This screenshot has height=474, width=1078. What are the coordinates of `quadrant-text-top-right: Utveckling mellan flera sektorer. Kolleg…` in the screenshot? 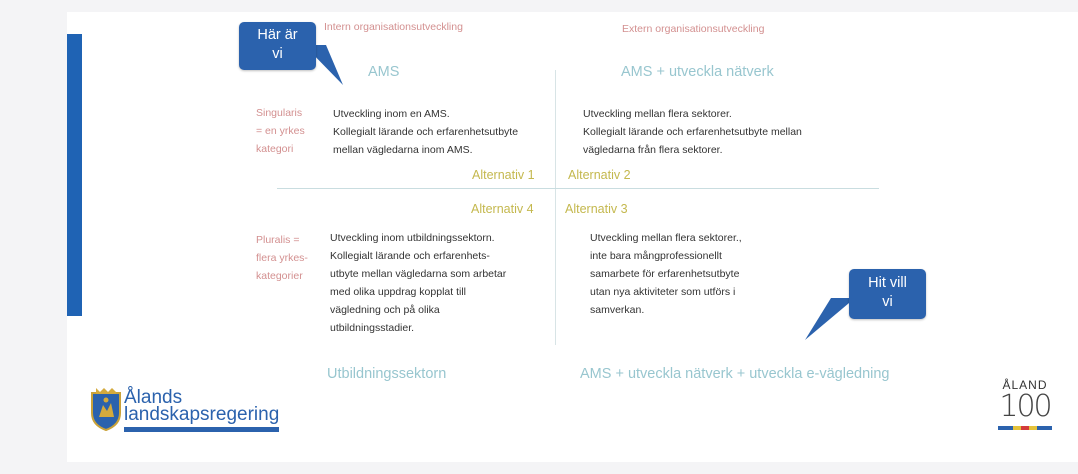 It's located at (692, 132).